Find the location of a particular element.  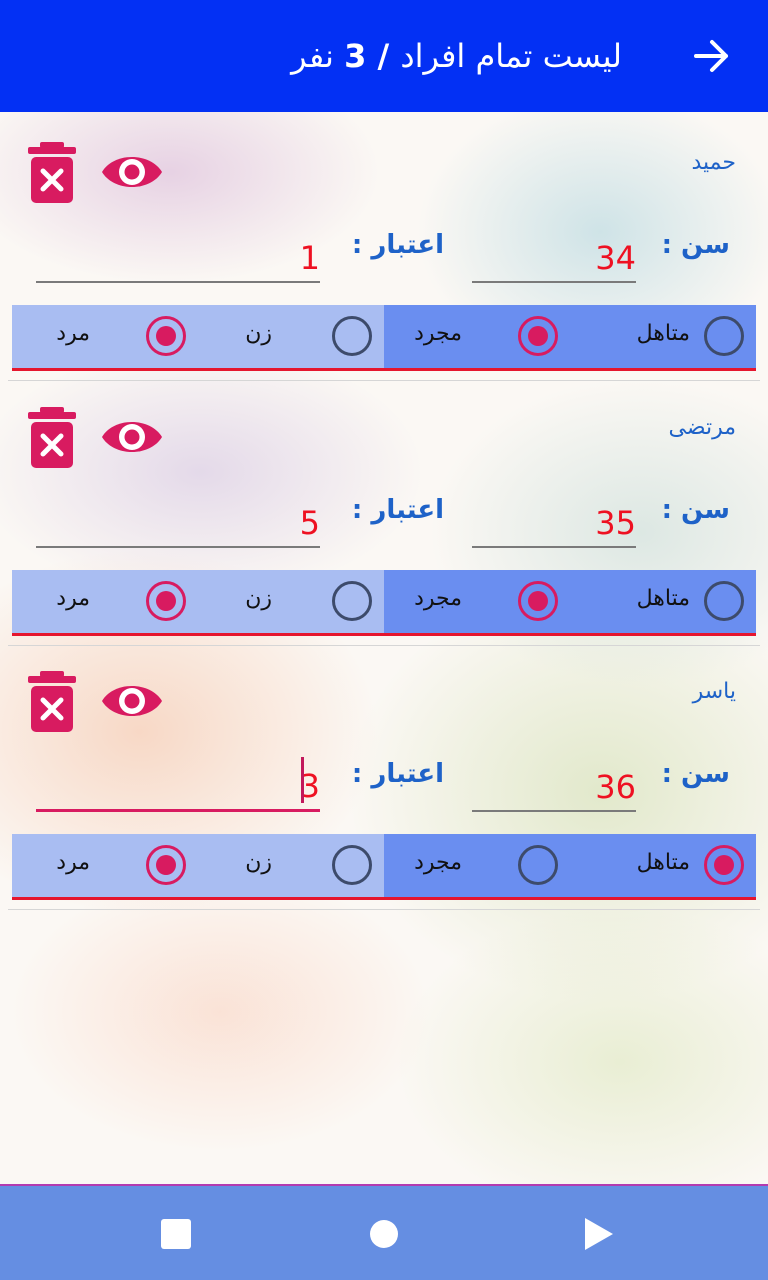

age-value: 35 is located at coordinates (615, 523).